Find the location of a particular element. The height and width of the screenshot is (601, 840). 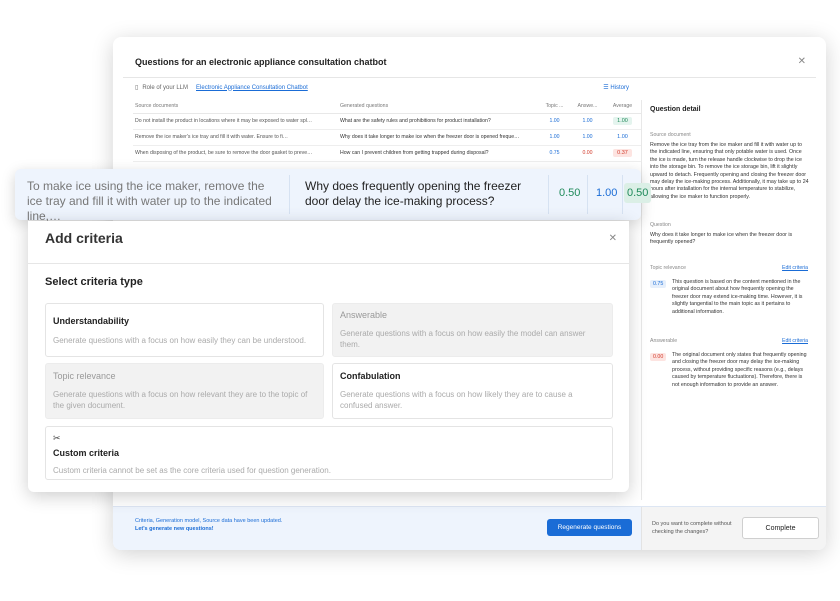

card-title: Answerable is located at coordinates (364, 315).